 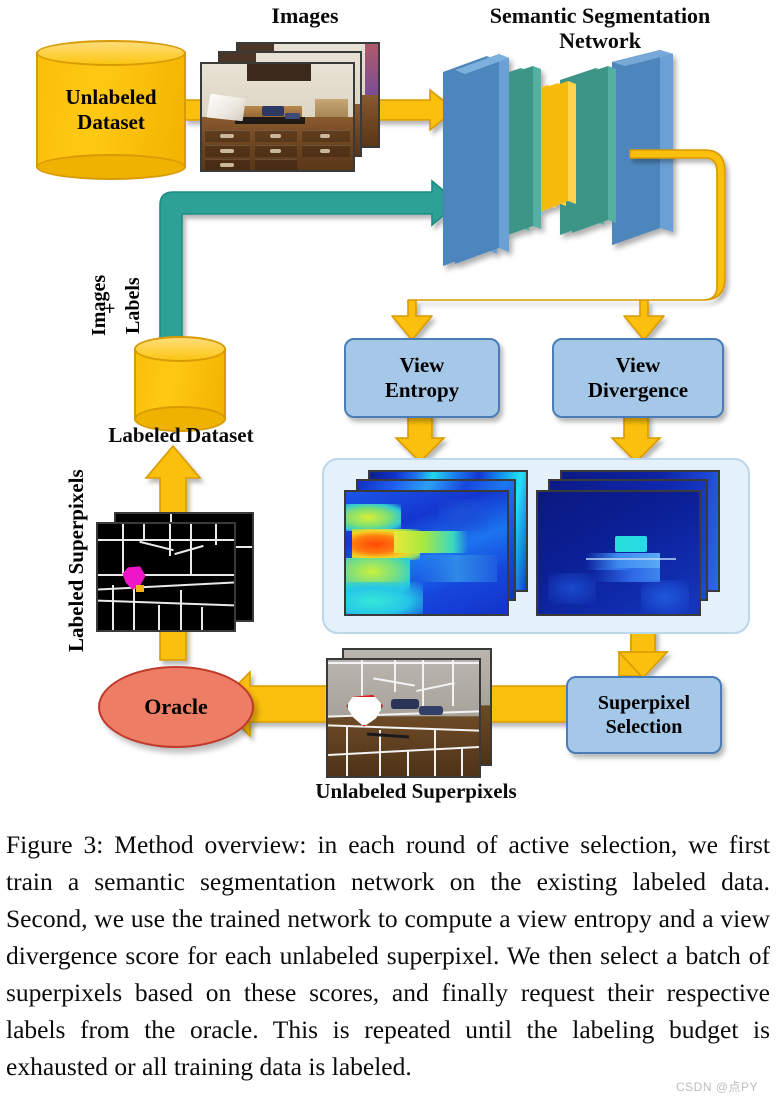 What do you see at coordinates (600, 40) in the screenshot?
I see `network-title-line2: Network` at bounding box center [600, 40].